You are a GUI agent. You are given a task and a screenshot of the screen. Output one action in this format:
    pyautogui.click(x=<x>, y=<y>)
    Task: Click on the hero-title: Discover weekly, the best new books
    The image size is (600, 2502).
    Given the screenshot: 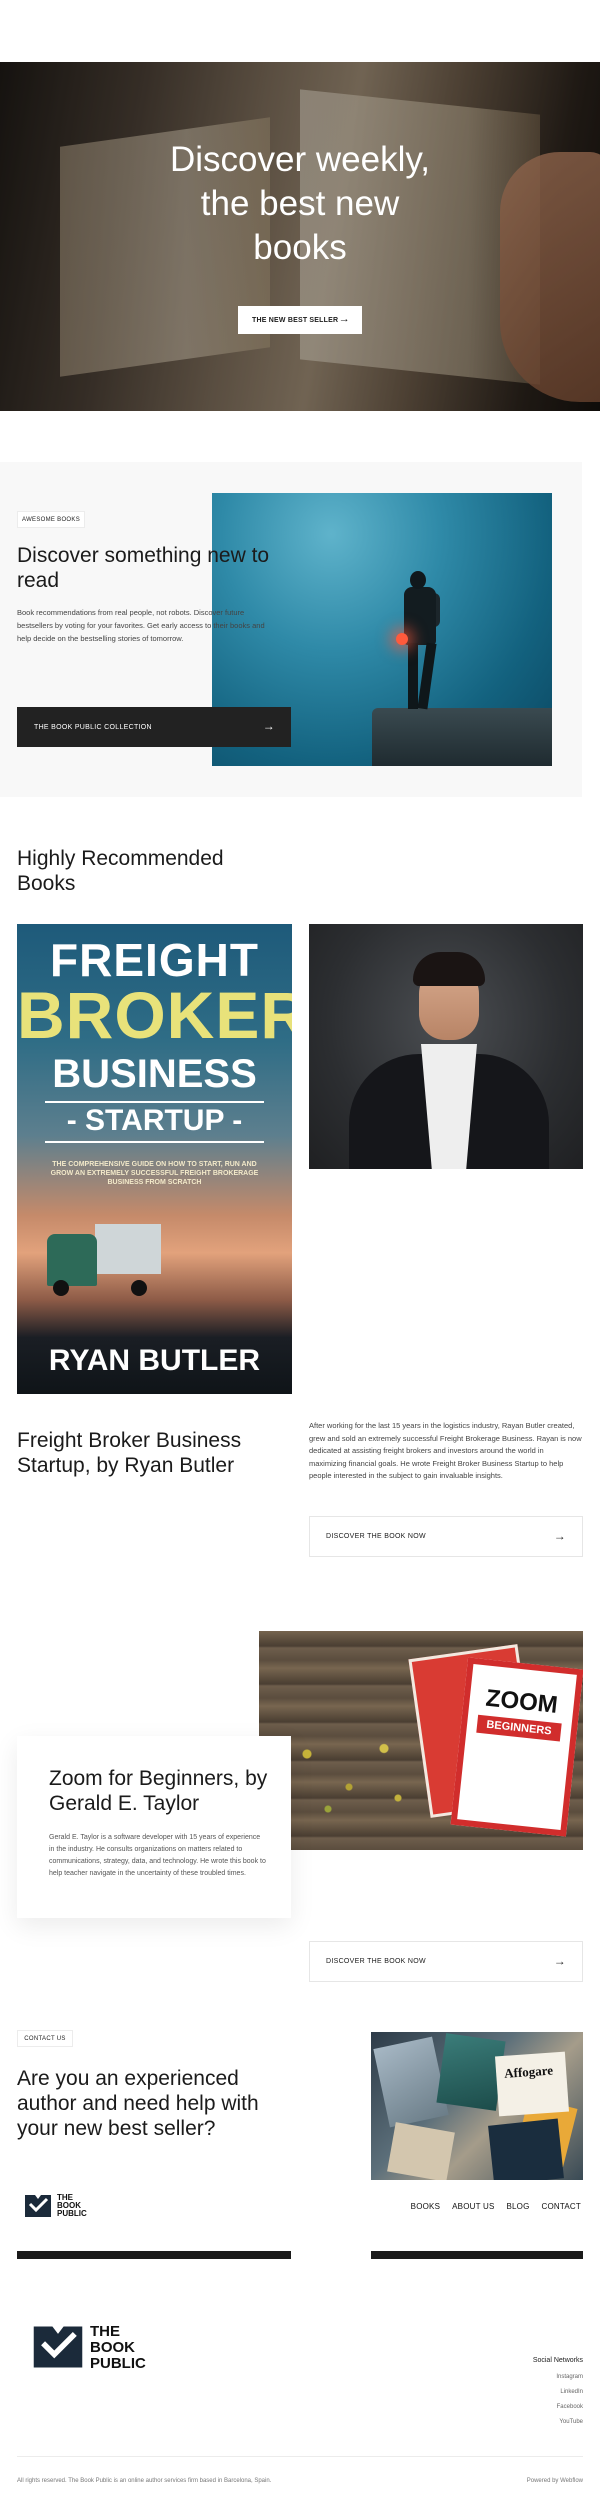 What is the action you would take?
    pyautogui.click(x=300, y=203)
    